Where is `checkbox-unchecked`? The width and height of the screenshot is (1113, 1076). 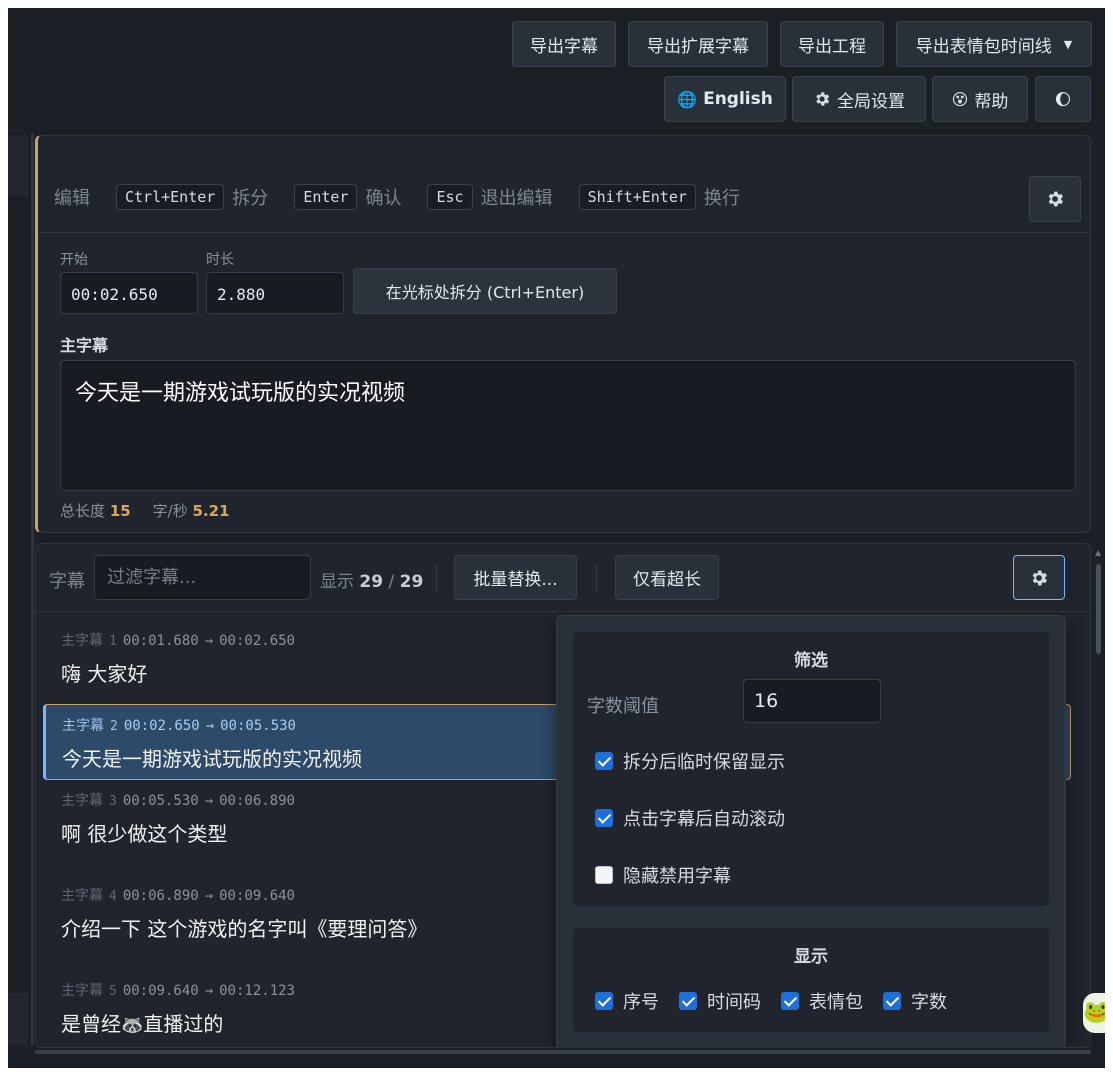 checkbox-unchecked is located at coordinates (604, 875).